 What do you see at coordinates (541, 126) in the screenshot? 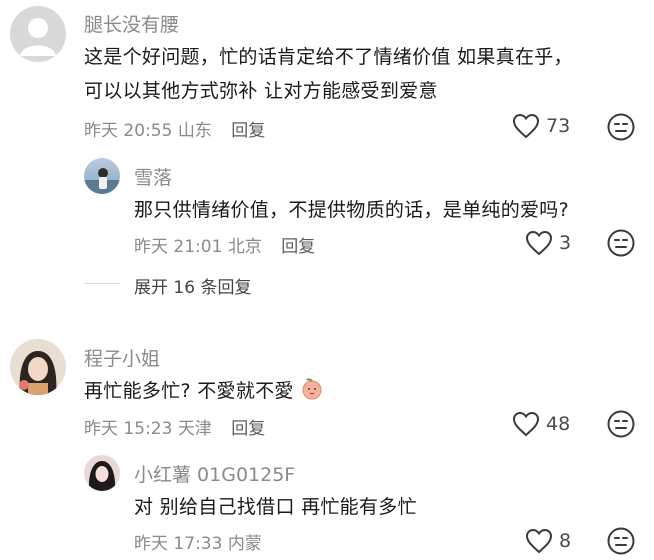
I see `like-button: 73` at bounding box center [541, 126].